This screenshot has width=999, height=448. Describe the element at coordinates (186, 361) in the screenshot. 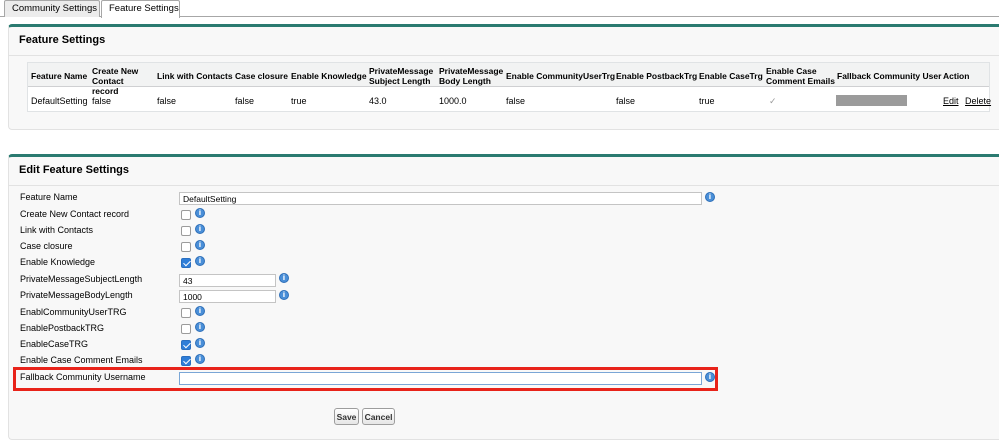

I see `enable-case-comment-emails-checkbox` at that location.